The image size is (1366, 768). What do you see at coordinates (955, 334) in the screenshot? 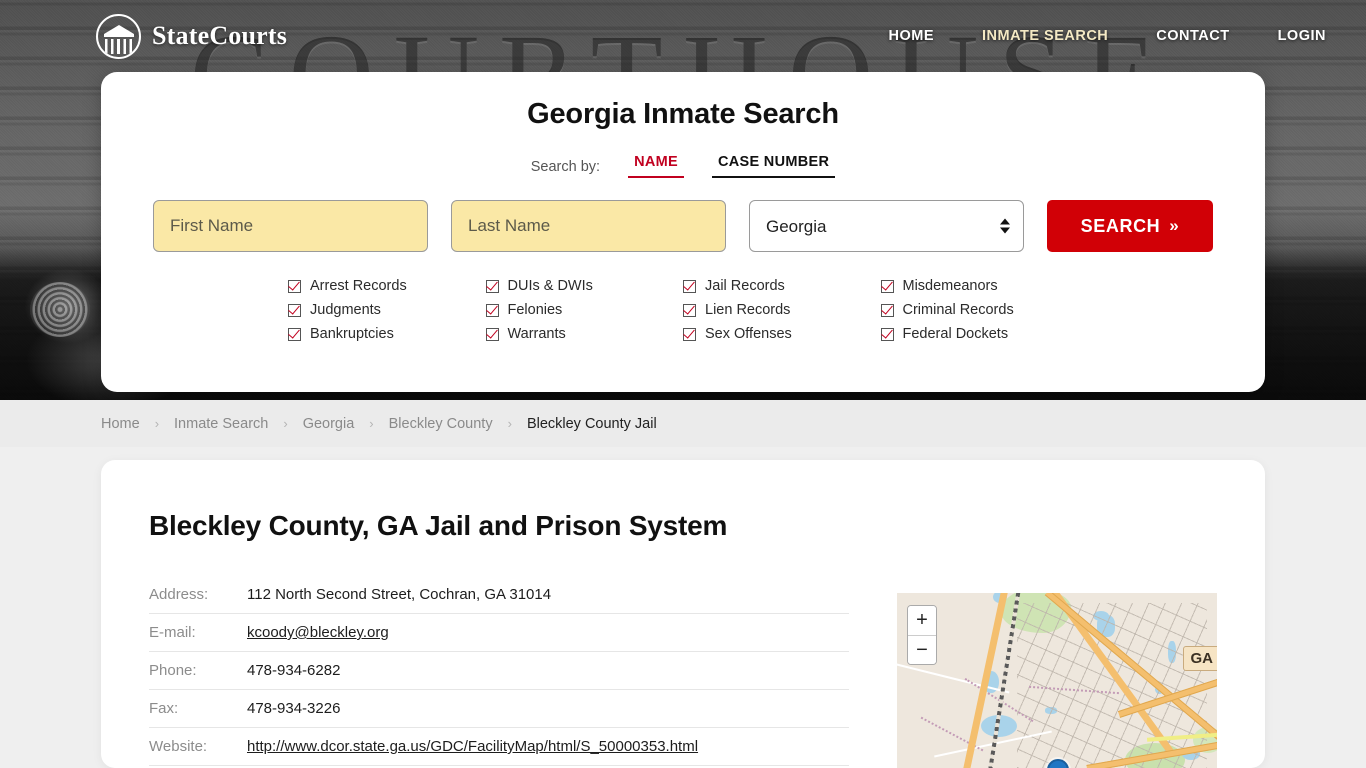
I see `record-type-label: Federal Dockets` at bounding box center [955, 334].